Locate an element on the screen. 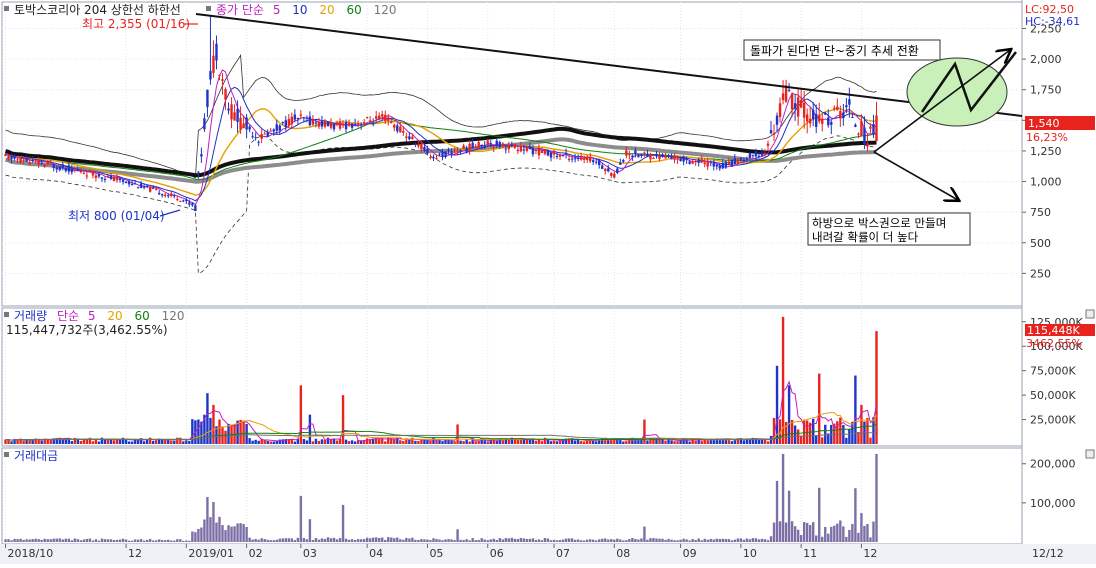  ma-menu-icon is located at coordinates (208, 8).